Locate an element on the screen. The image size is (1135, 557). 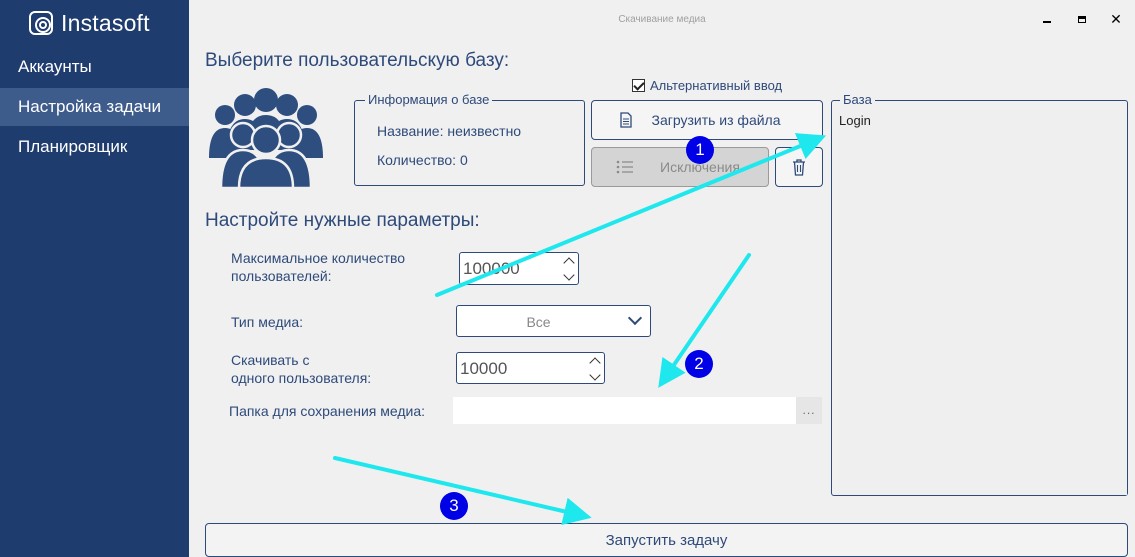
alt-input-checkbox is located at coordinates (638, 85).